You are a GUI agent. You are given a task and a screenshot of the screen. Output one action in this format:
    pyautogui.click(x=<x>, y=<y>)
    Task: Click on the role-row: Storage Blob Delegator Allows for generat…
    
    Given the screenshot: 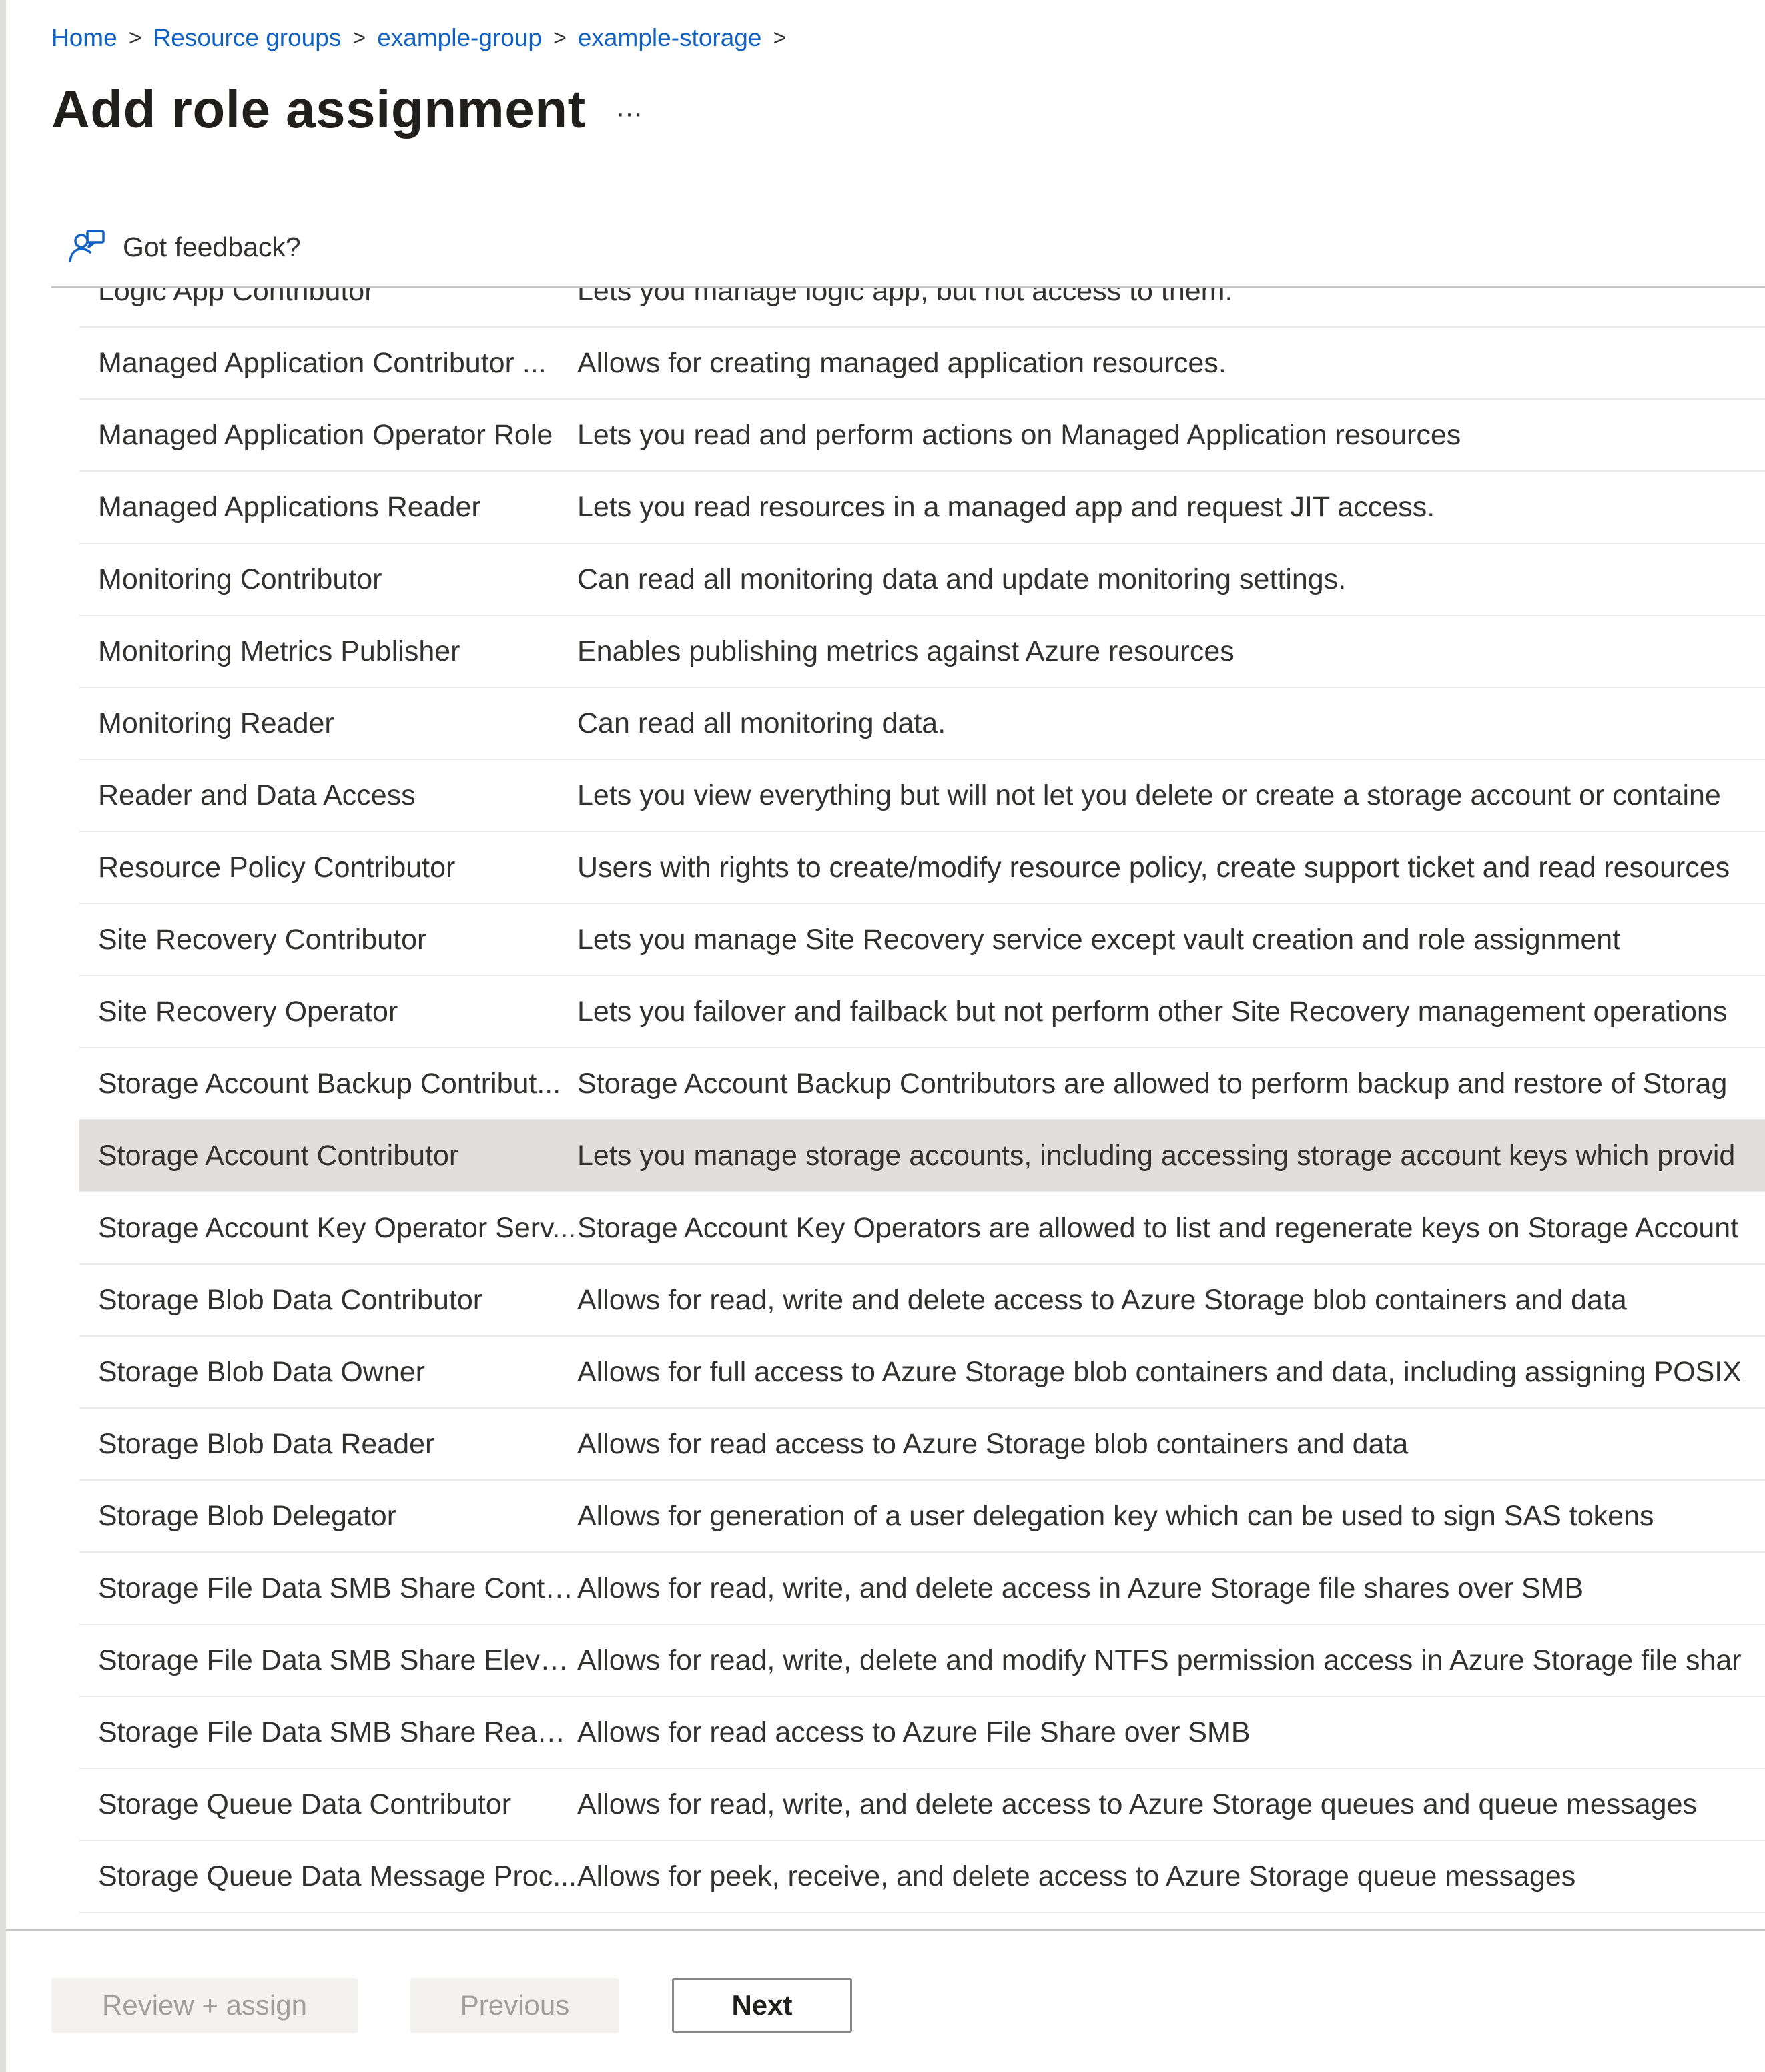 What is the action you would take?
    pyautogui.click(x=922, y=1517)
    